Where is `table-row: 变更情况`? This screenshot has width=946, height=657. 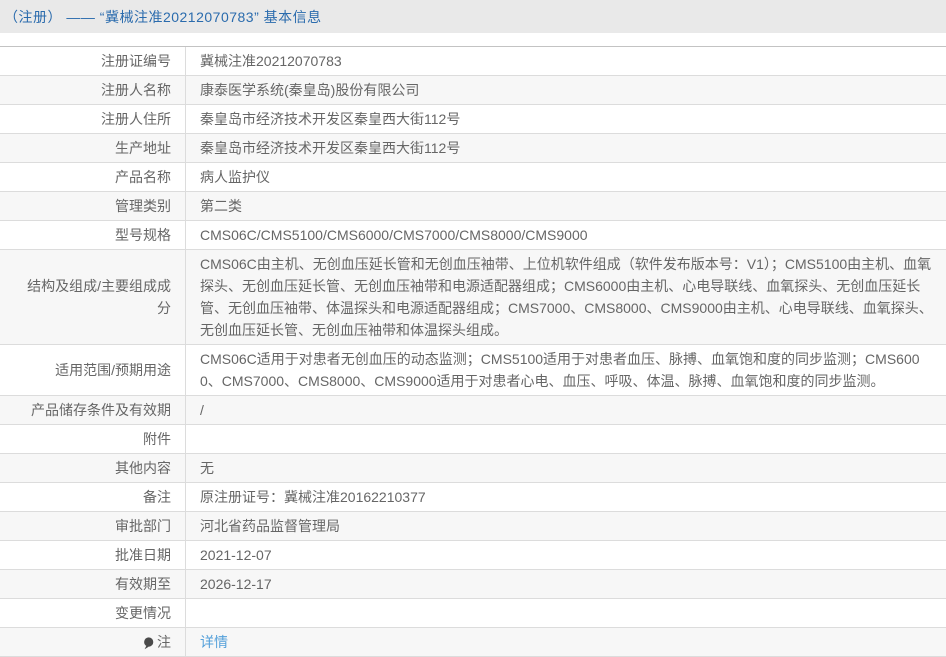 table-row: 变更情况 is located at coordinates (473, 613).